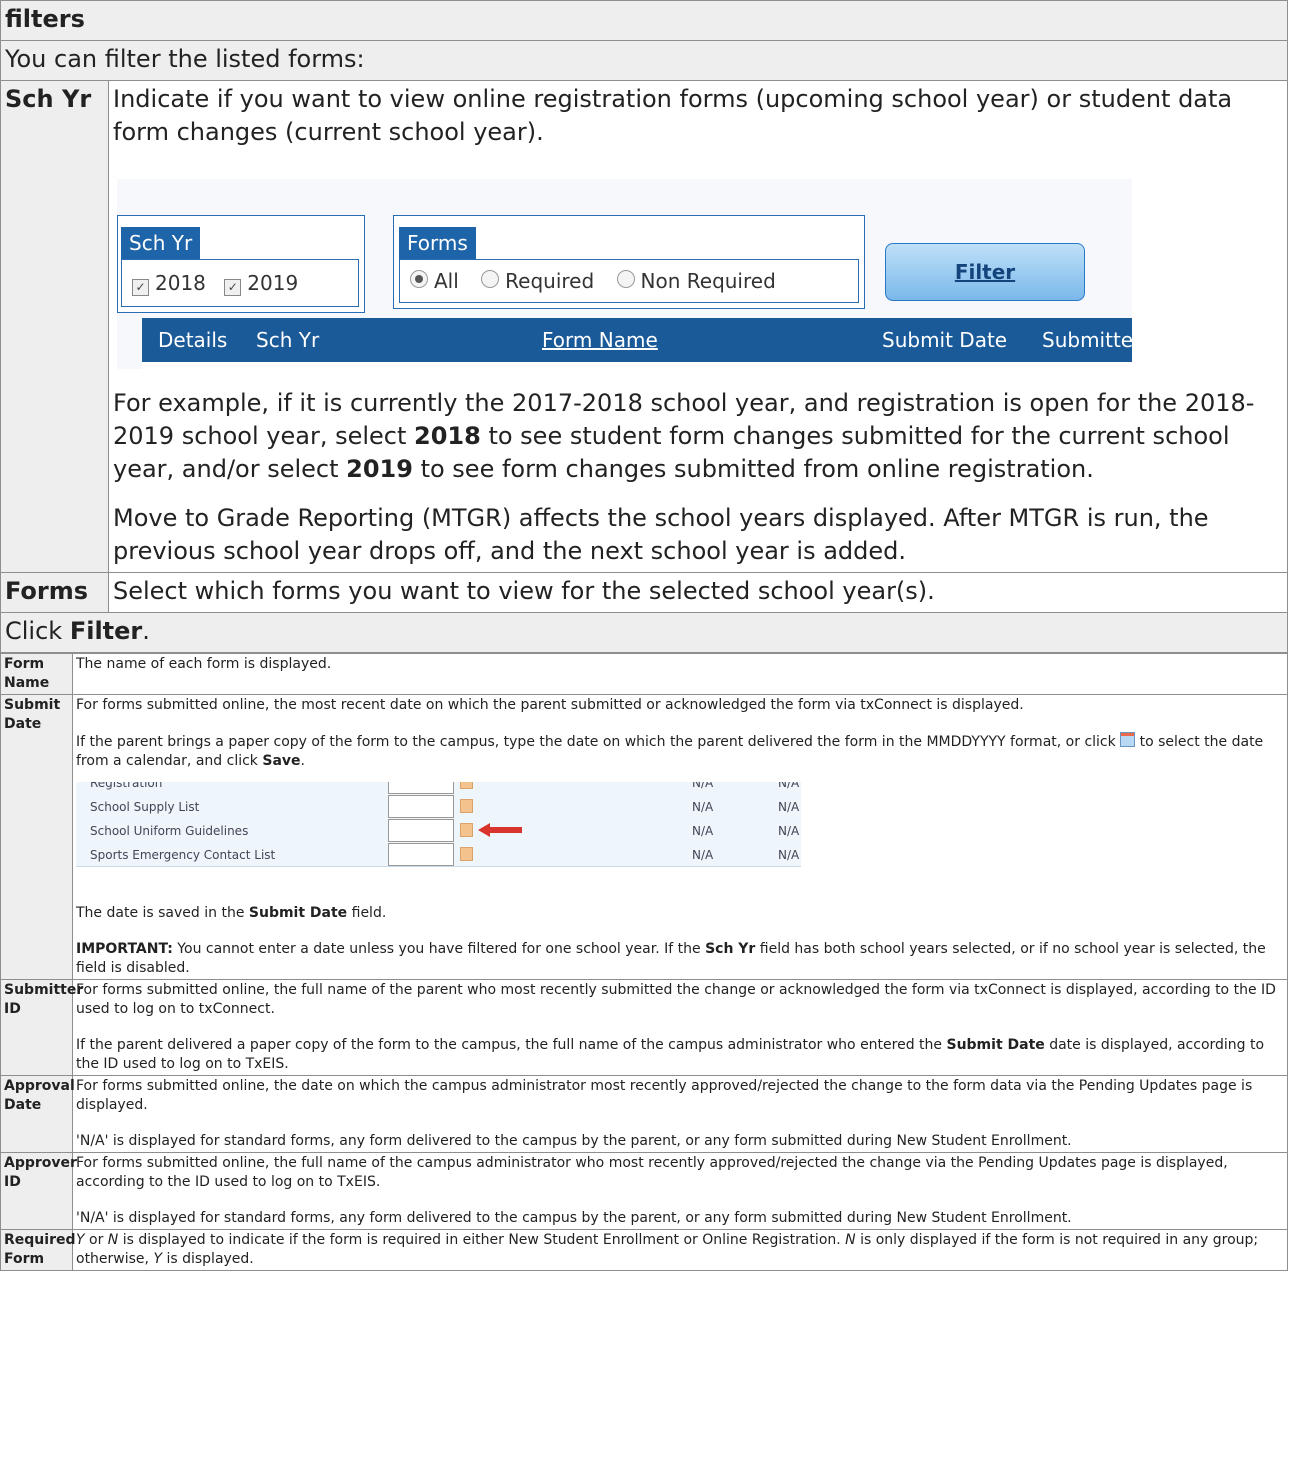 The image size is (1289, 1483). What do you see at coordinates (490, 279) in the screenshot?
I see `required-radio` at bounding box center [490, 279].